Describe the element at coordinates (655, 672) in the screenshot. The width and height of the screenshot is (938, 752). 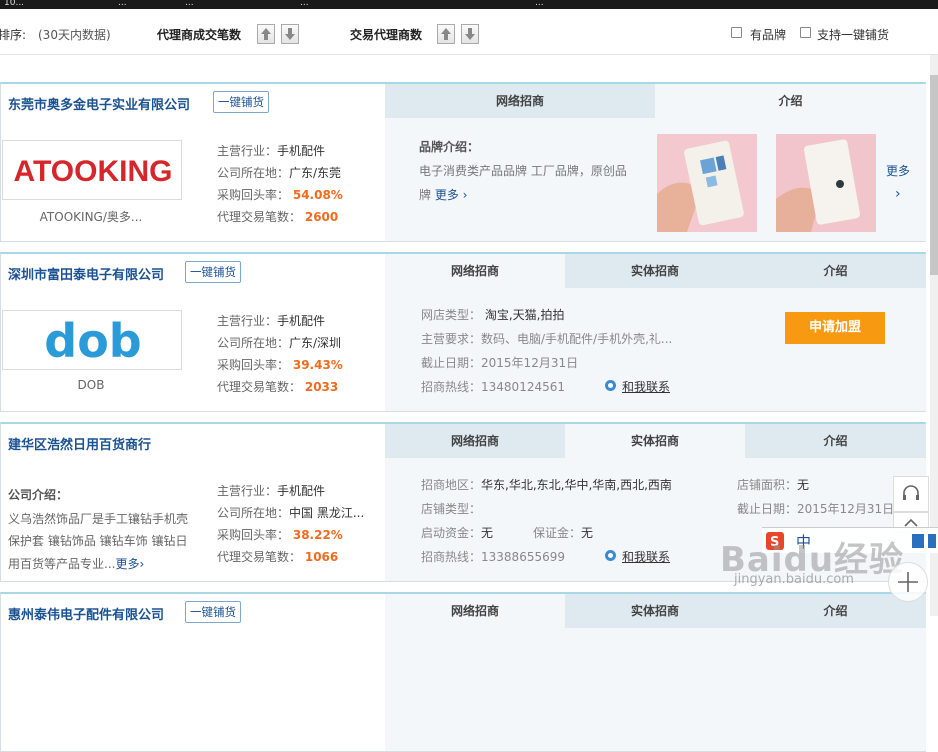
I see `card-detail-panel: 网络招商 实体招商 介绍` at that location.